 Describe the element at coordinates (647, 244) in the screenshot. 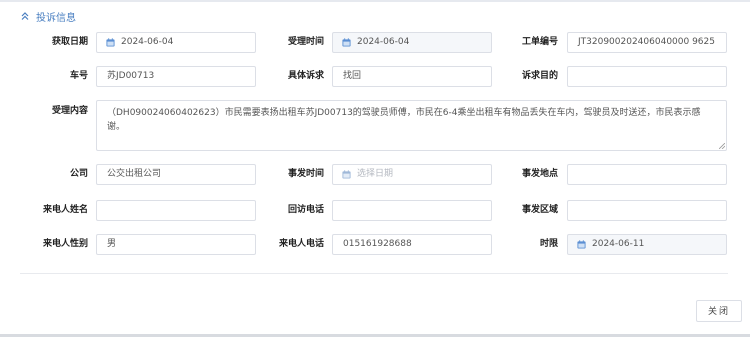

I see `time-limit-field: 2024-06-11` at that location.